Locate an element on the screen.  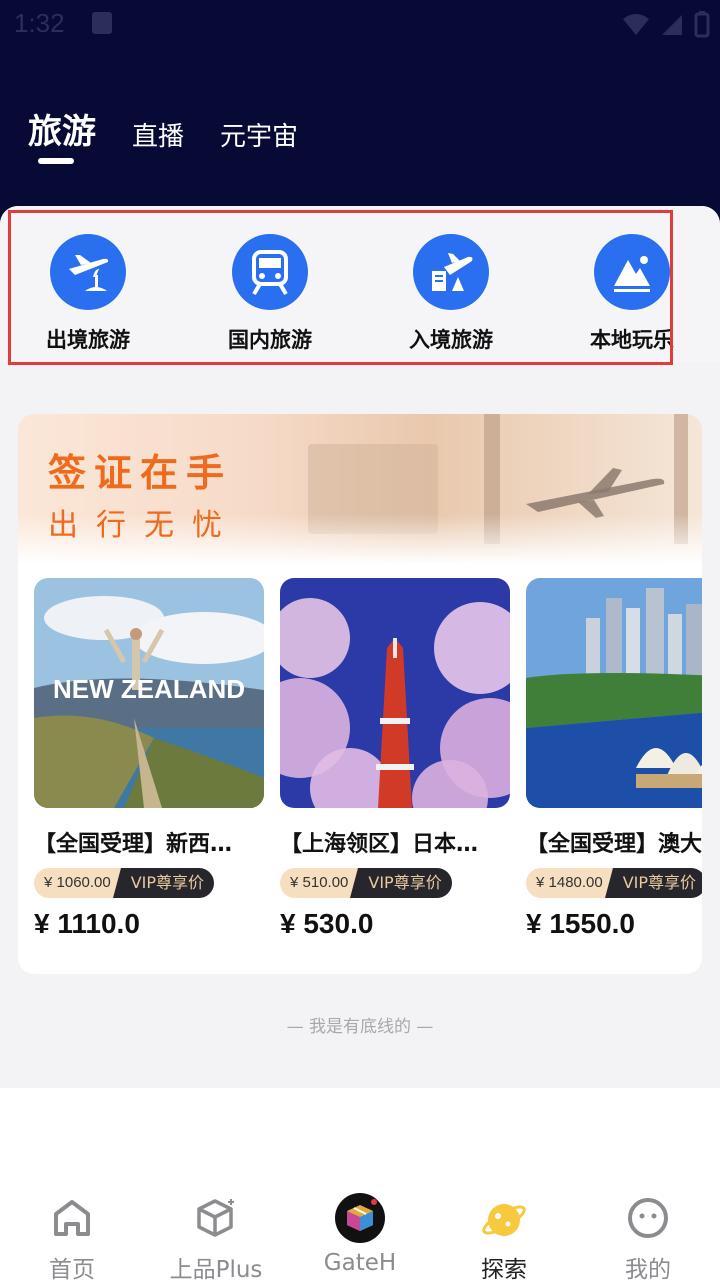
airplane-icon is located at coordinates (595, 493).